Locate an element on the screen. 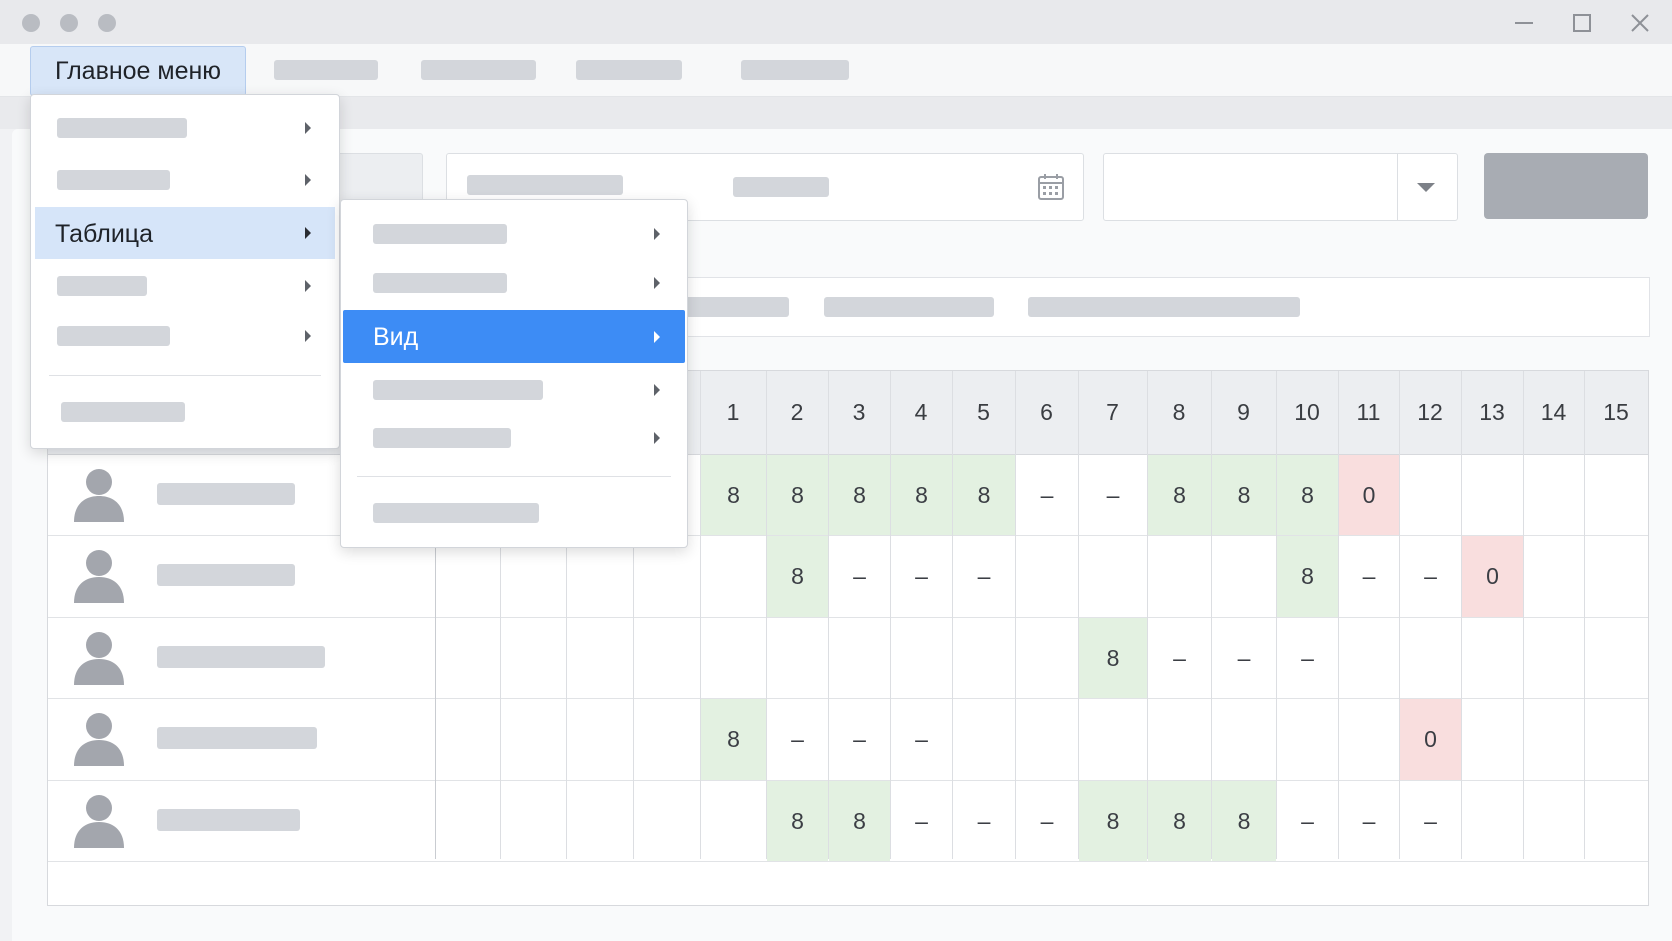 The width and height of the screenshot is (1672, 941). main-menu-button: Главное меню is located at coordinates (138, 71).